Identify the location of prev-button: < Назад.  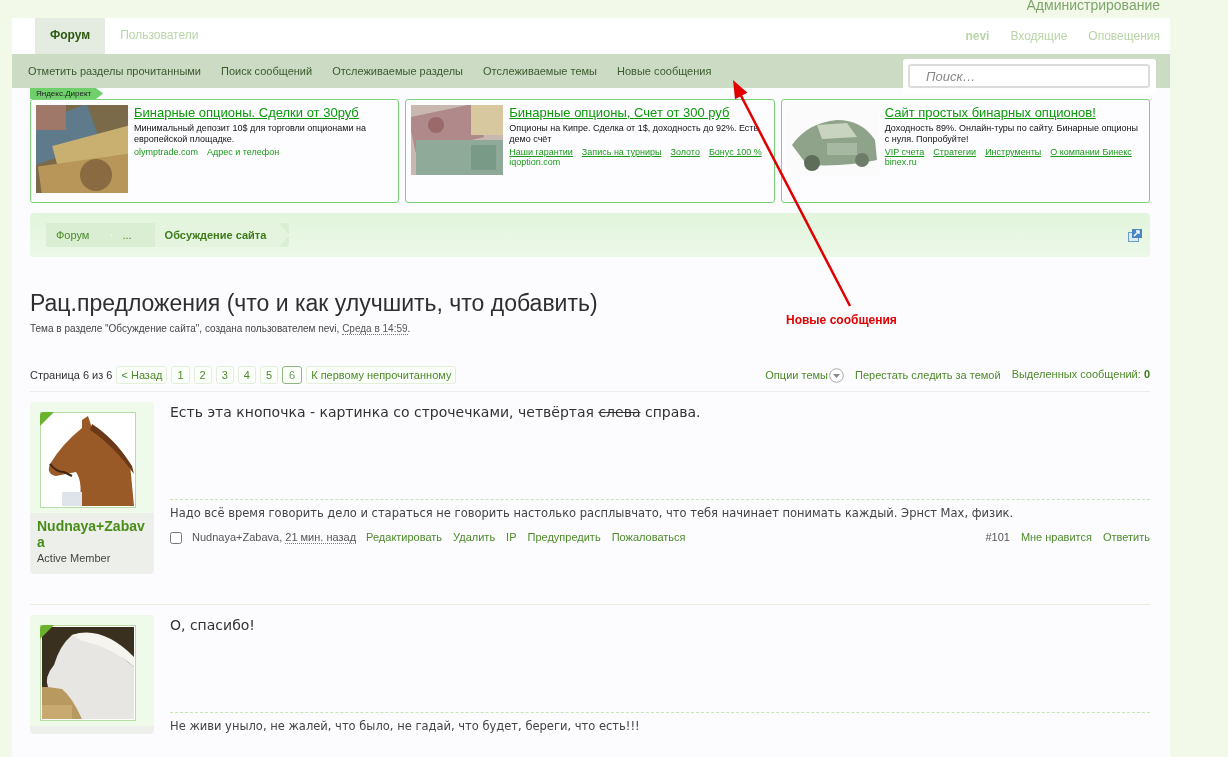
(142, 375).